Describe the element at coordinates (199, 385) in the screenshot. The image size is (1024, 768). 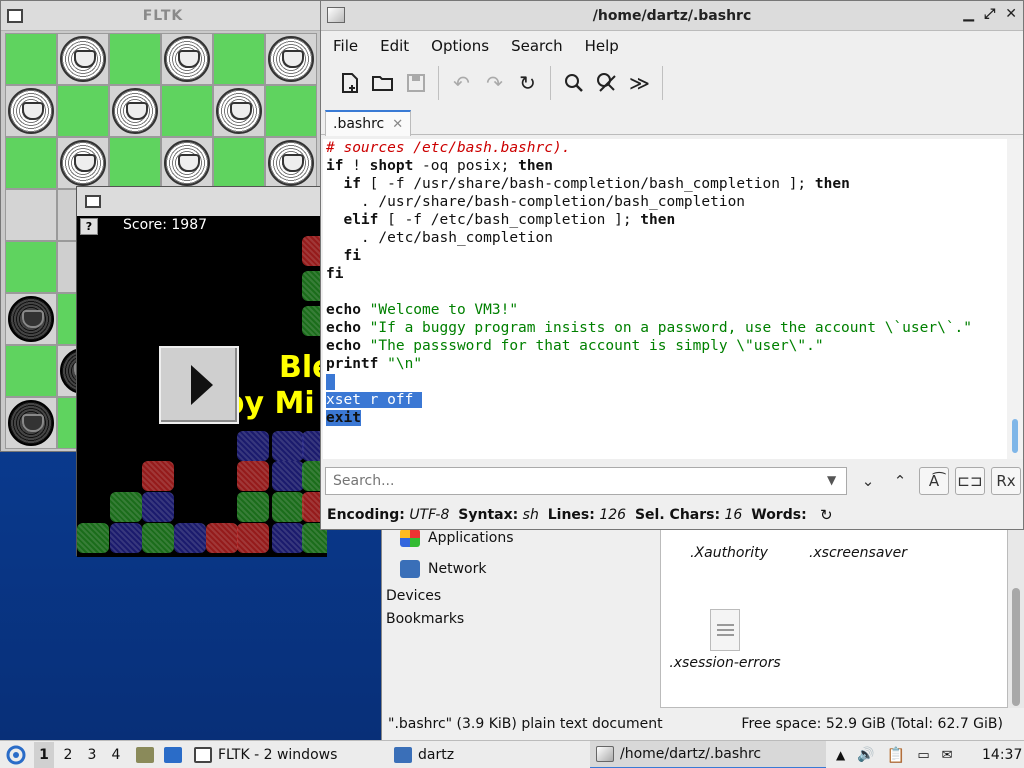
I see `play-button` at that location.